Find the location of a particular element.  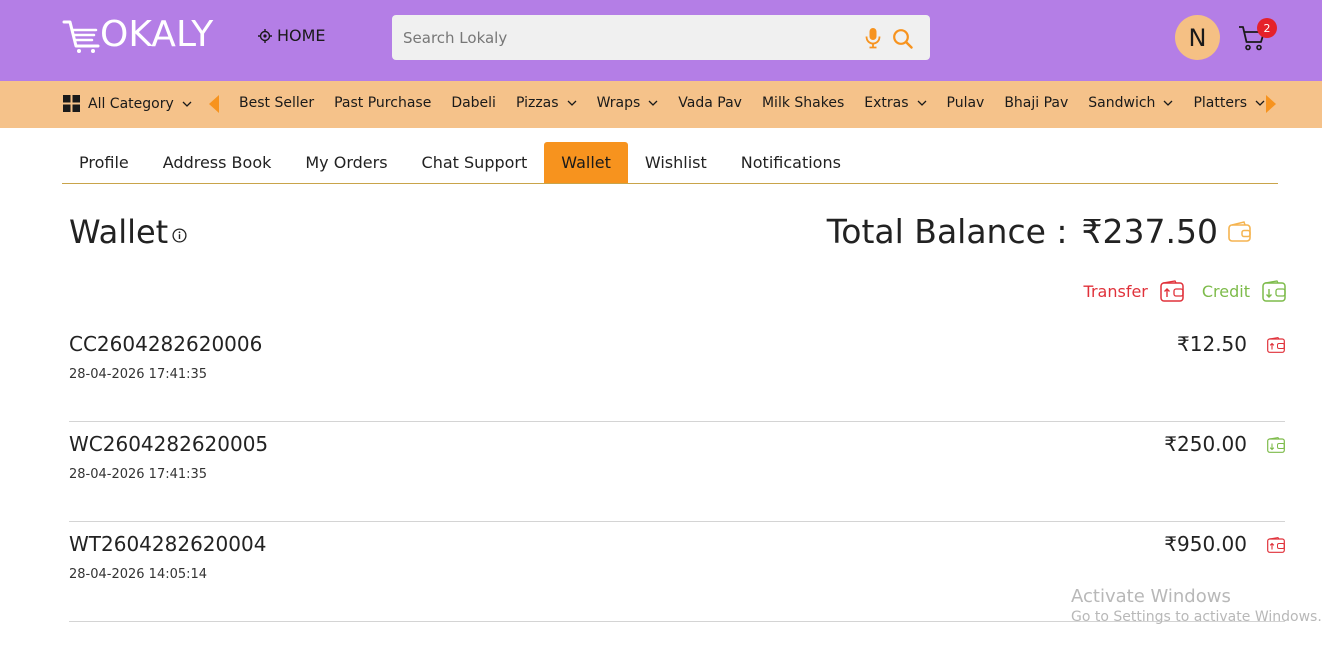

tab-notifications: Notifications is located at coordinates (791, 162).